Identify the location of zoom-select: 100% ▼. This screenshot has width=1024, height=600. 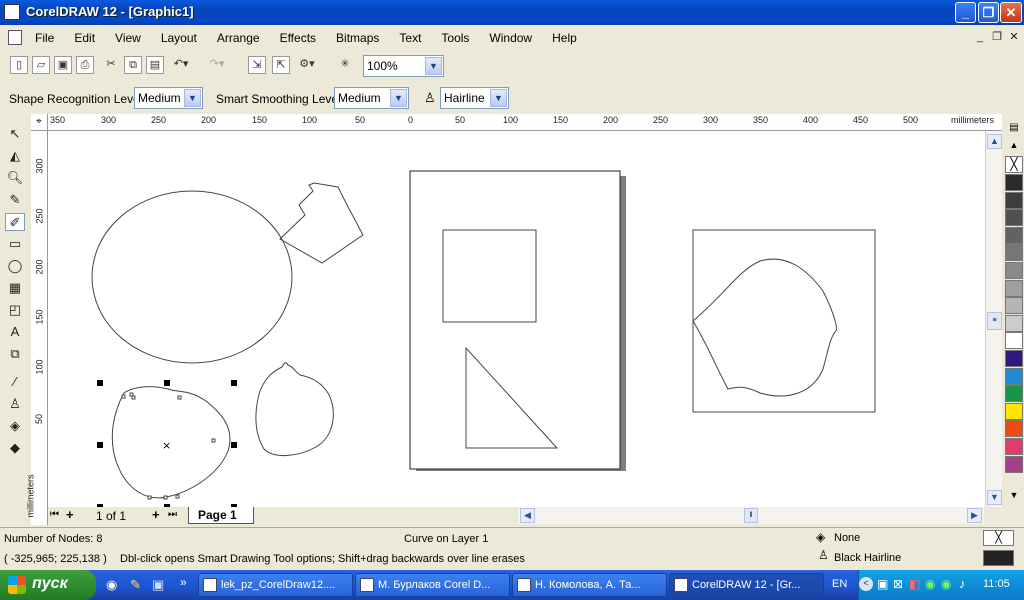
(403, 66).